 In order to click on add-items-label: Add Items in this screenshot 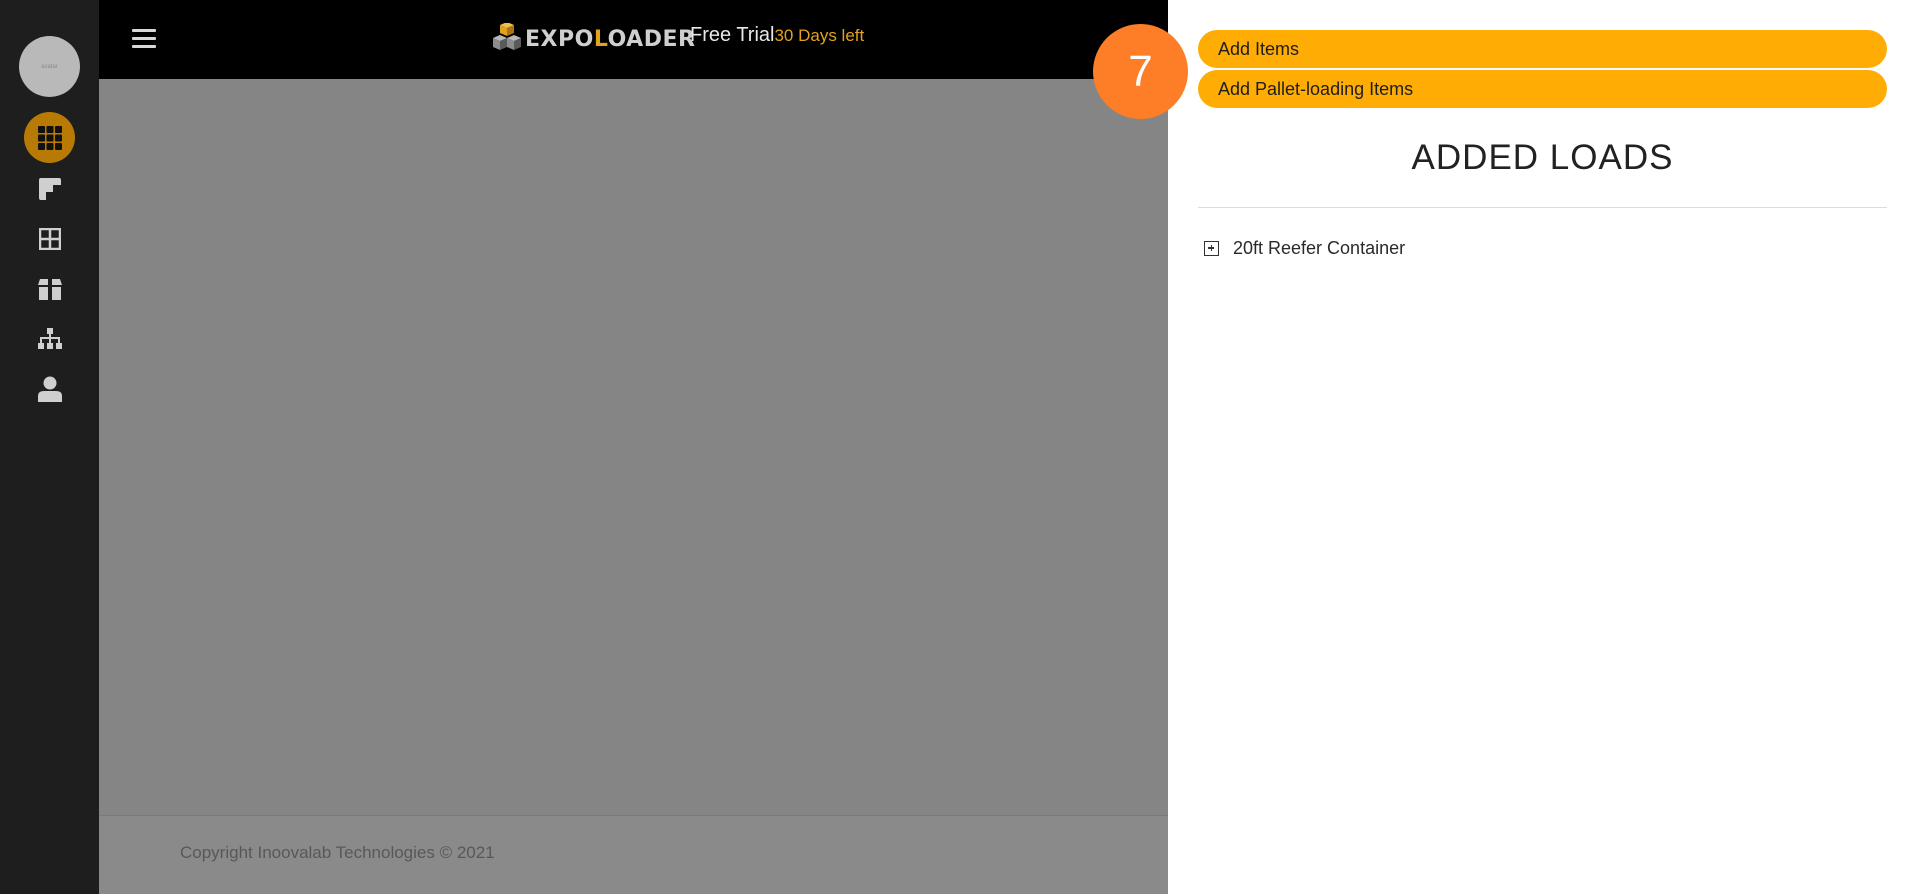, I will do `click(1259, 48)`.